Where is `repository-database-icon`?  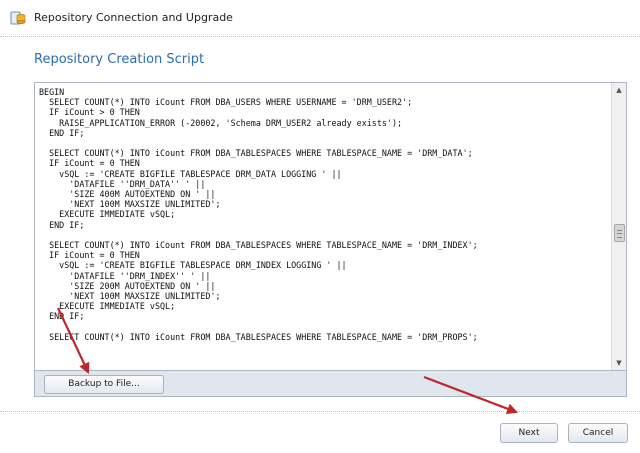 repository-database-icon is located at coordinates (18, 18).